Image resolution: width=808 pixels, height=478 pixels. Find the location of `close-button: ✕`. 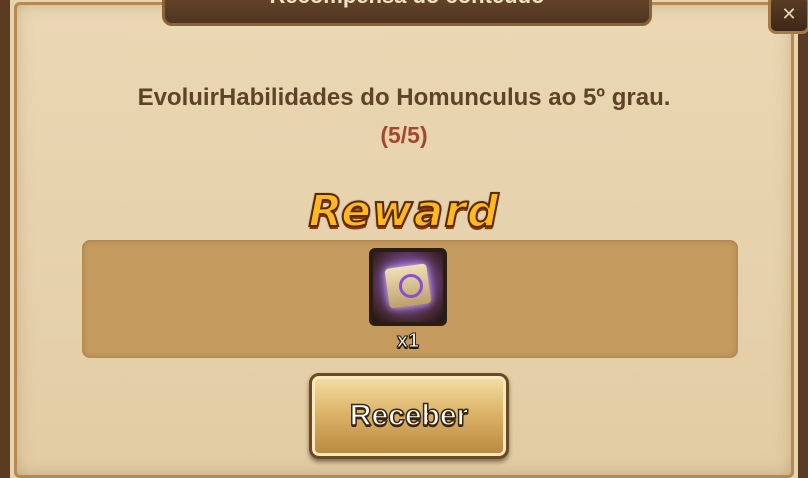

close-button: ✕ is located at coordinates (788, 17).